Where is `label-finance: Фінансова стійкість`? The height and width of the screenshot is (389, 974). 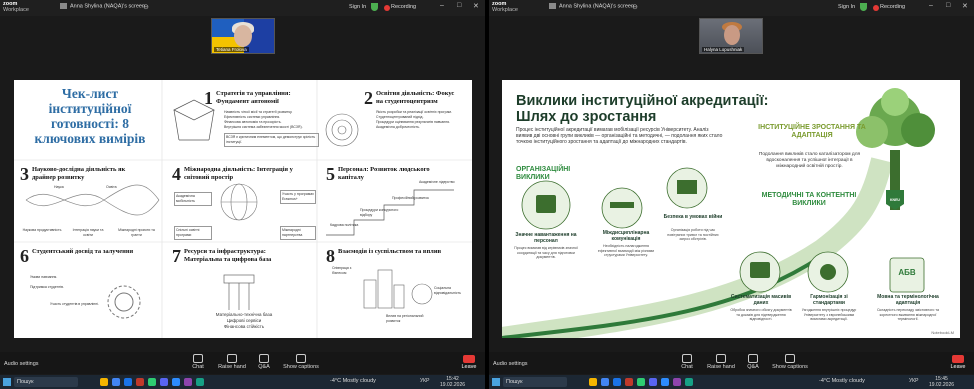 label-finance: Фінансова стійкість is located at coordinates (244, 326).